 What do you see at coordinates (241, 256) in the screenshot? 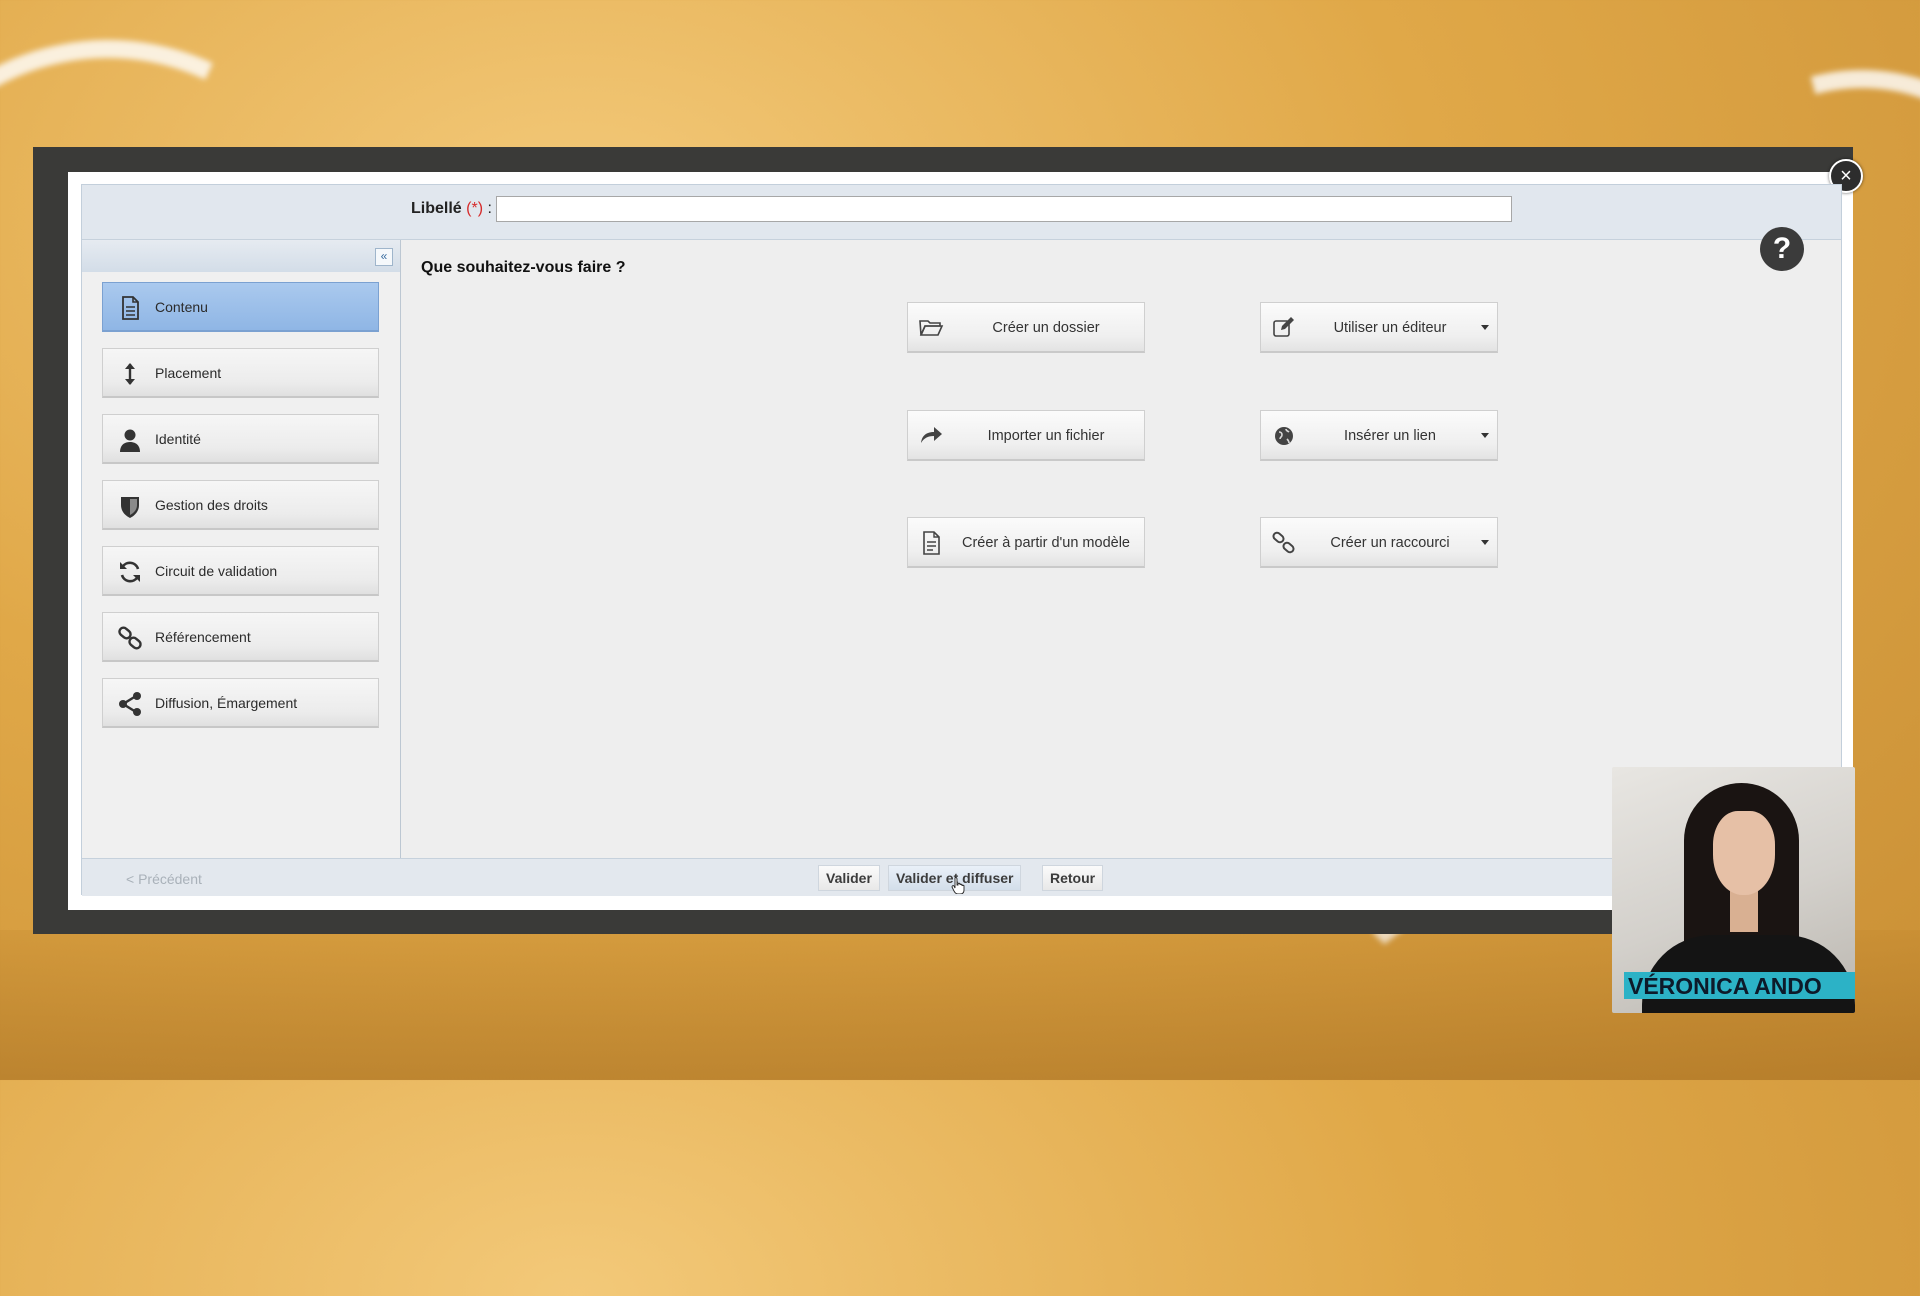
I see `sidebar-header: «` at bounding box center [241, 256].